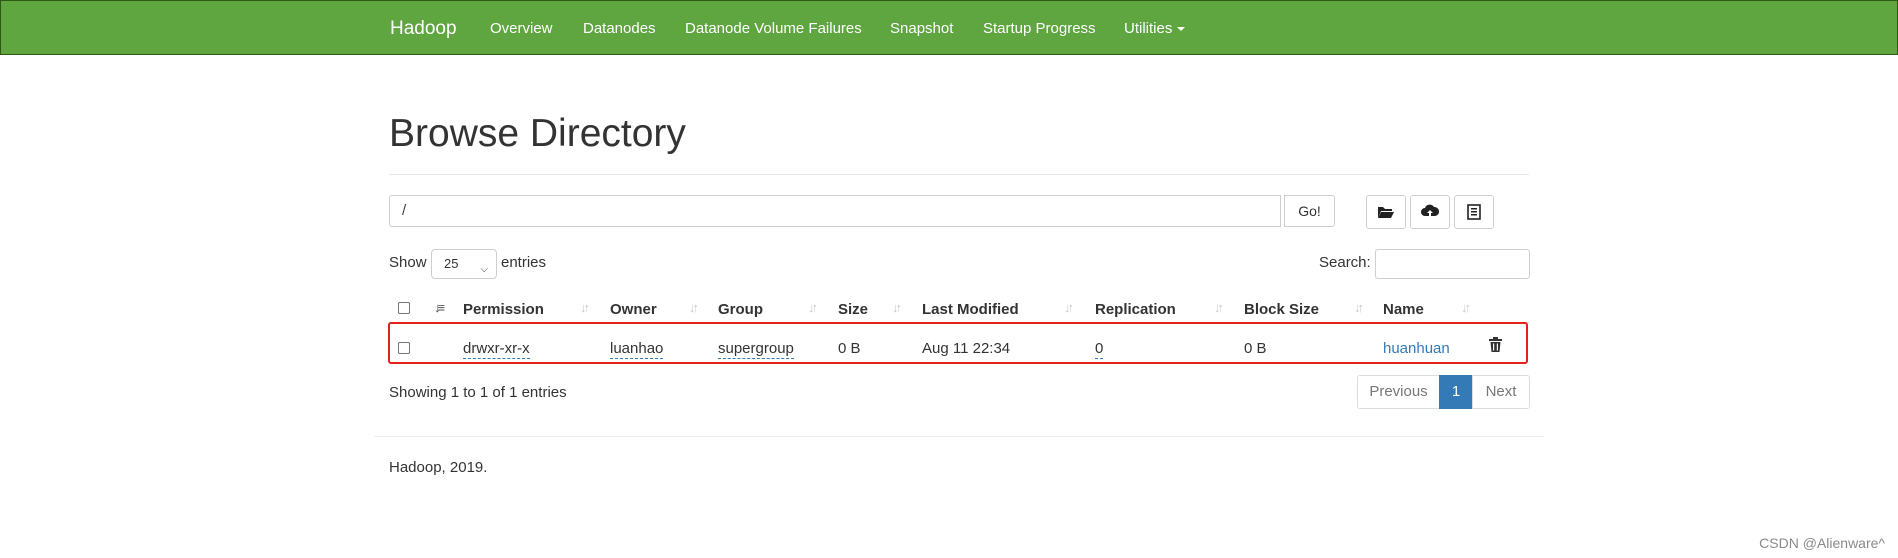 This screenshot has width=1898, height=558. What do you see at coordinates (959, 436) in the screenshot?
I see `footer-divider` at bounding box center [959, 436].